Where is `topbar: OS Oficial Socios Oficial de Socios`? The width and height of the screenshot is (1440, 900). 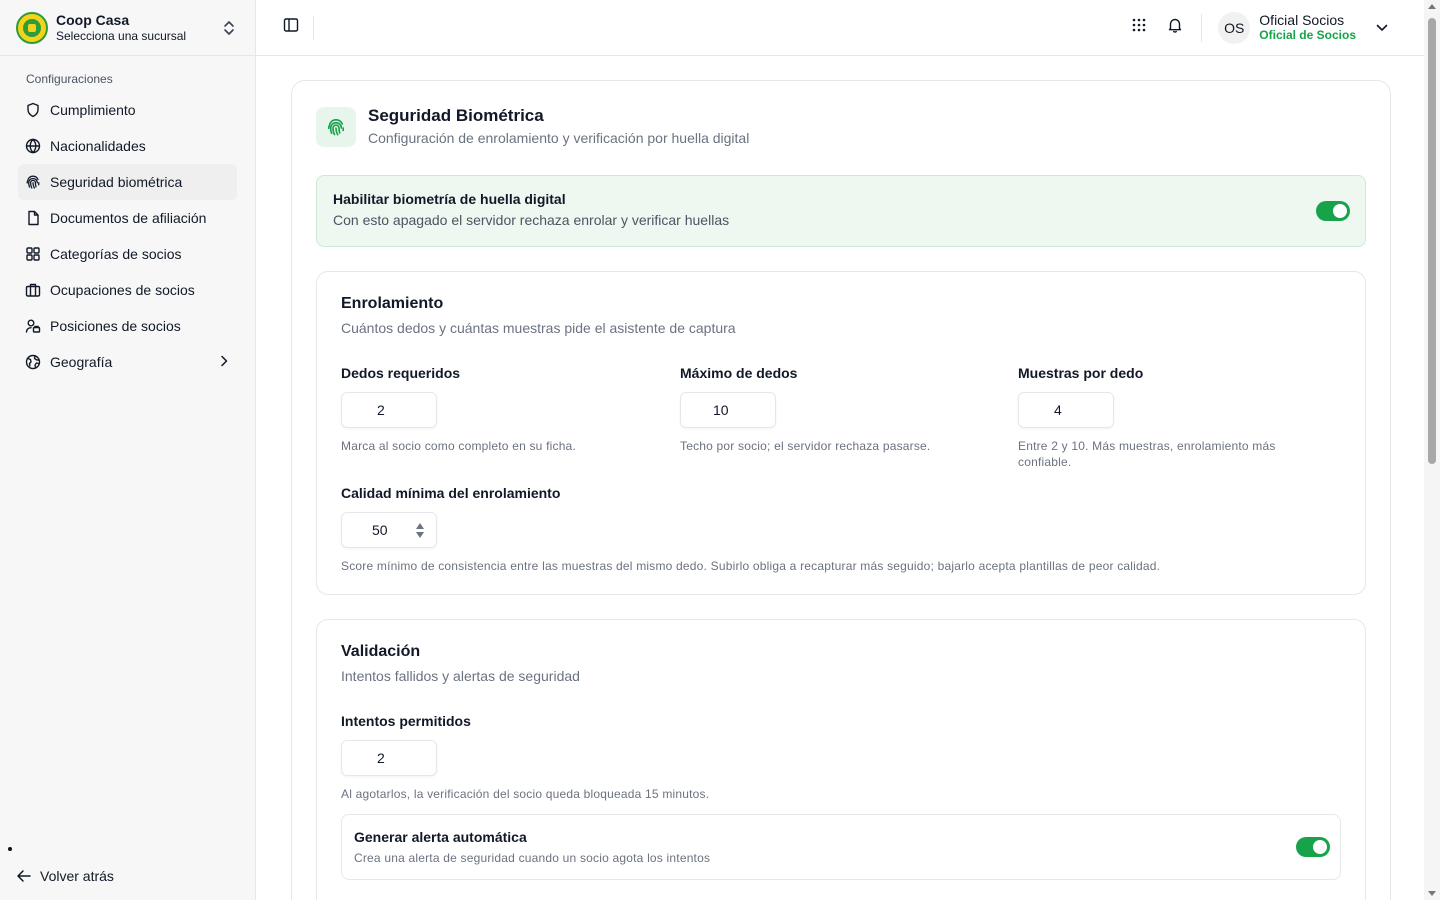
topbar: OS Oficial Socios Oficial de Socios is located at coordinates (840, 28).